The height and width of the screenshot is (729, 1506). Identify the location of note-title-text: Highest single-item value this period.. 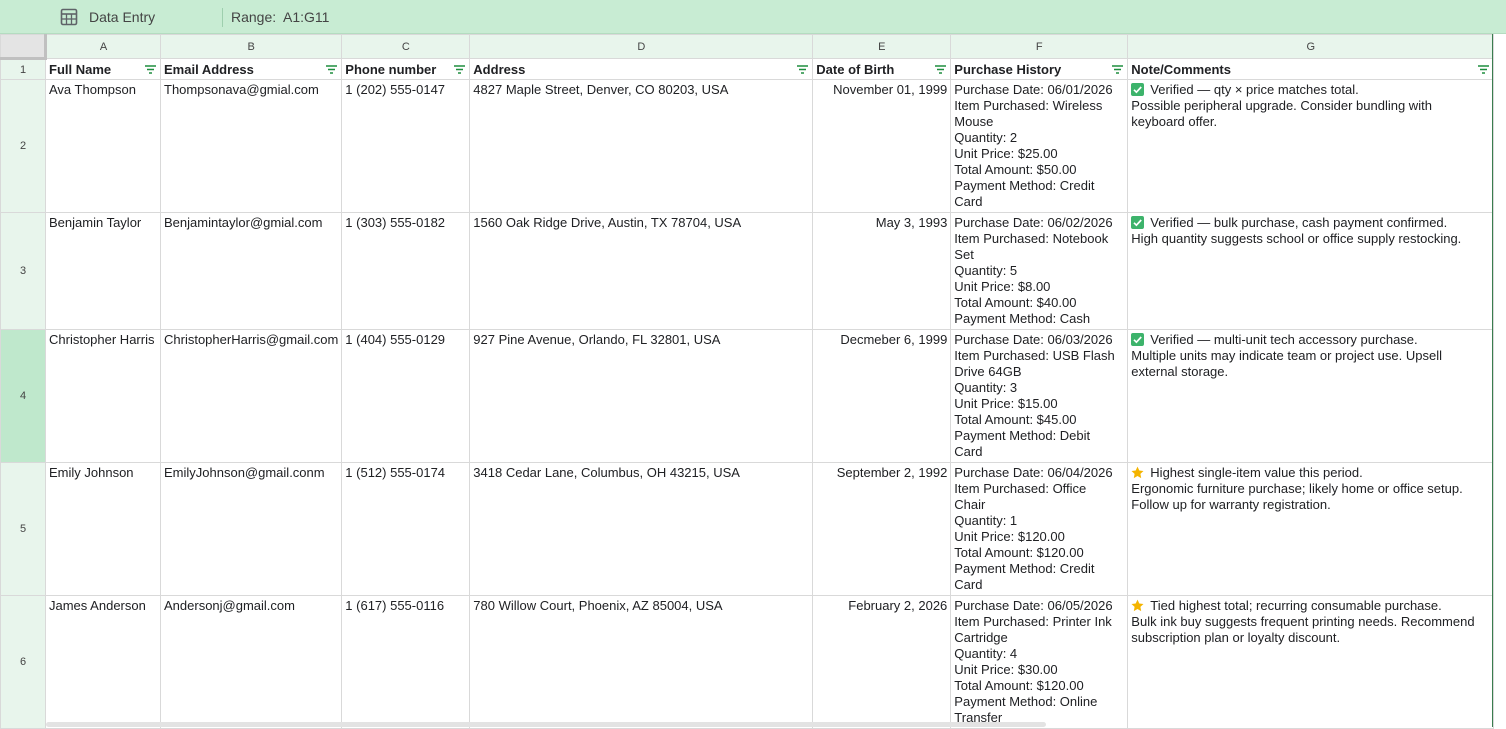
(1256, 472).